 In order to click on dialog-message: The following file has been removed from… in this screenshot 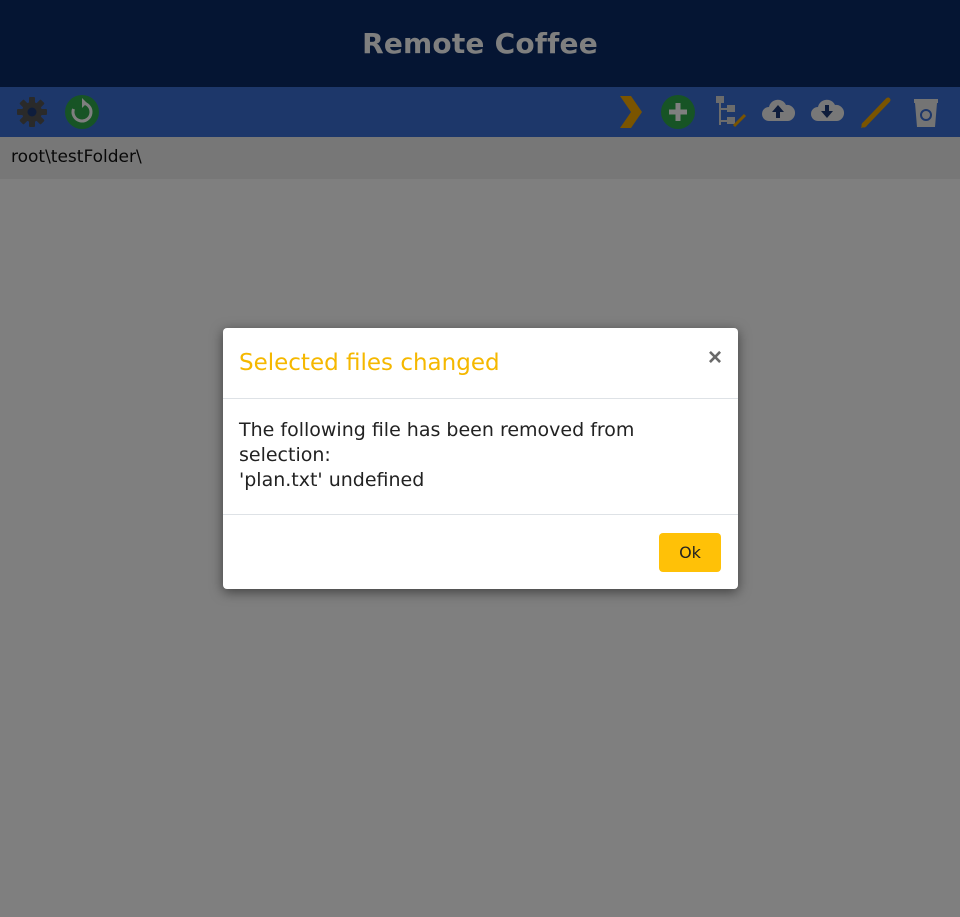, I will do `click(437, 442)`.